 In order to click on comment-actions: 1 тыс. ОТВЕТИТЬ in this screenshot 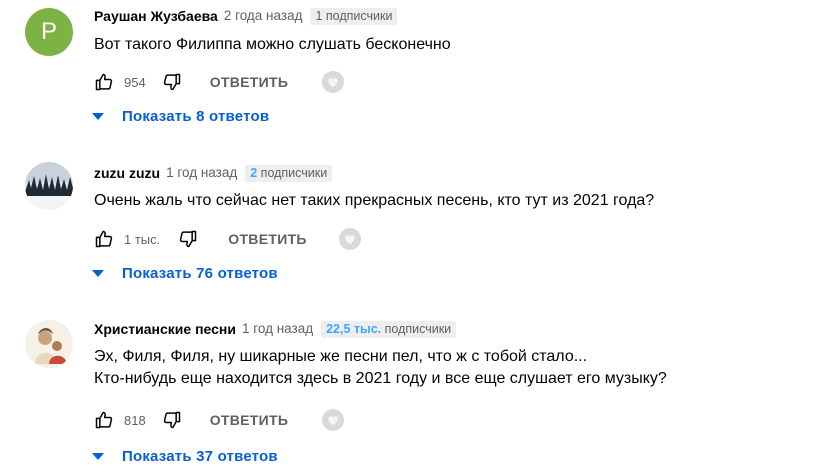, I will do `click(227, 239)`.